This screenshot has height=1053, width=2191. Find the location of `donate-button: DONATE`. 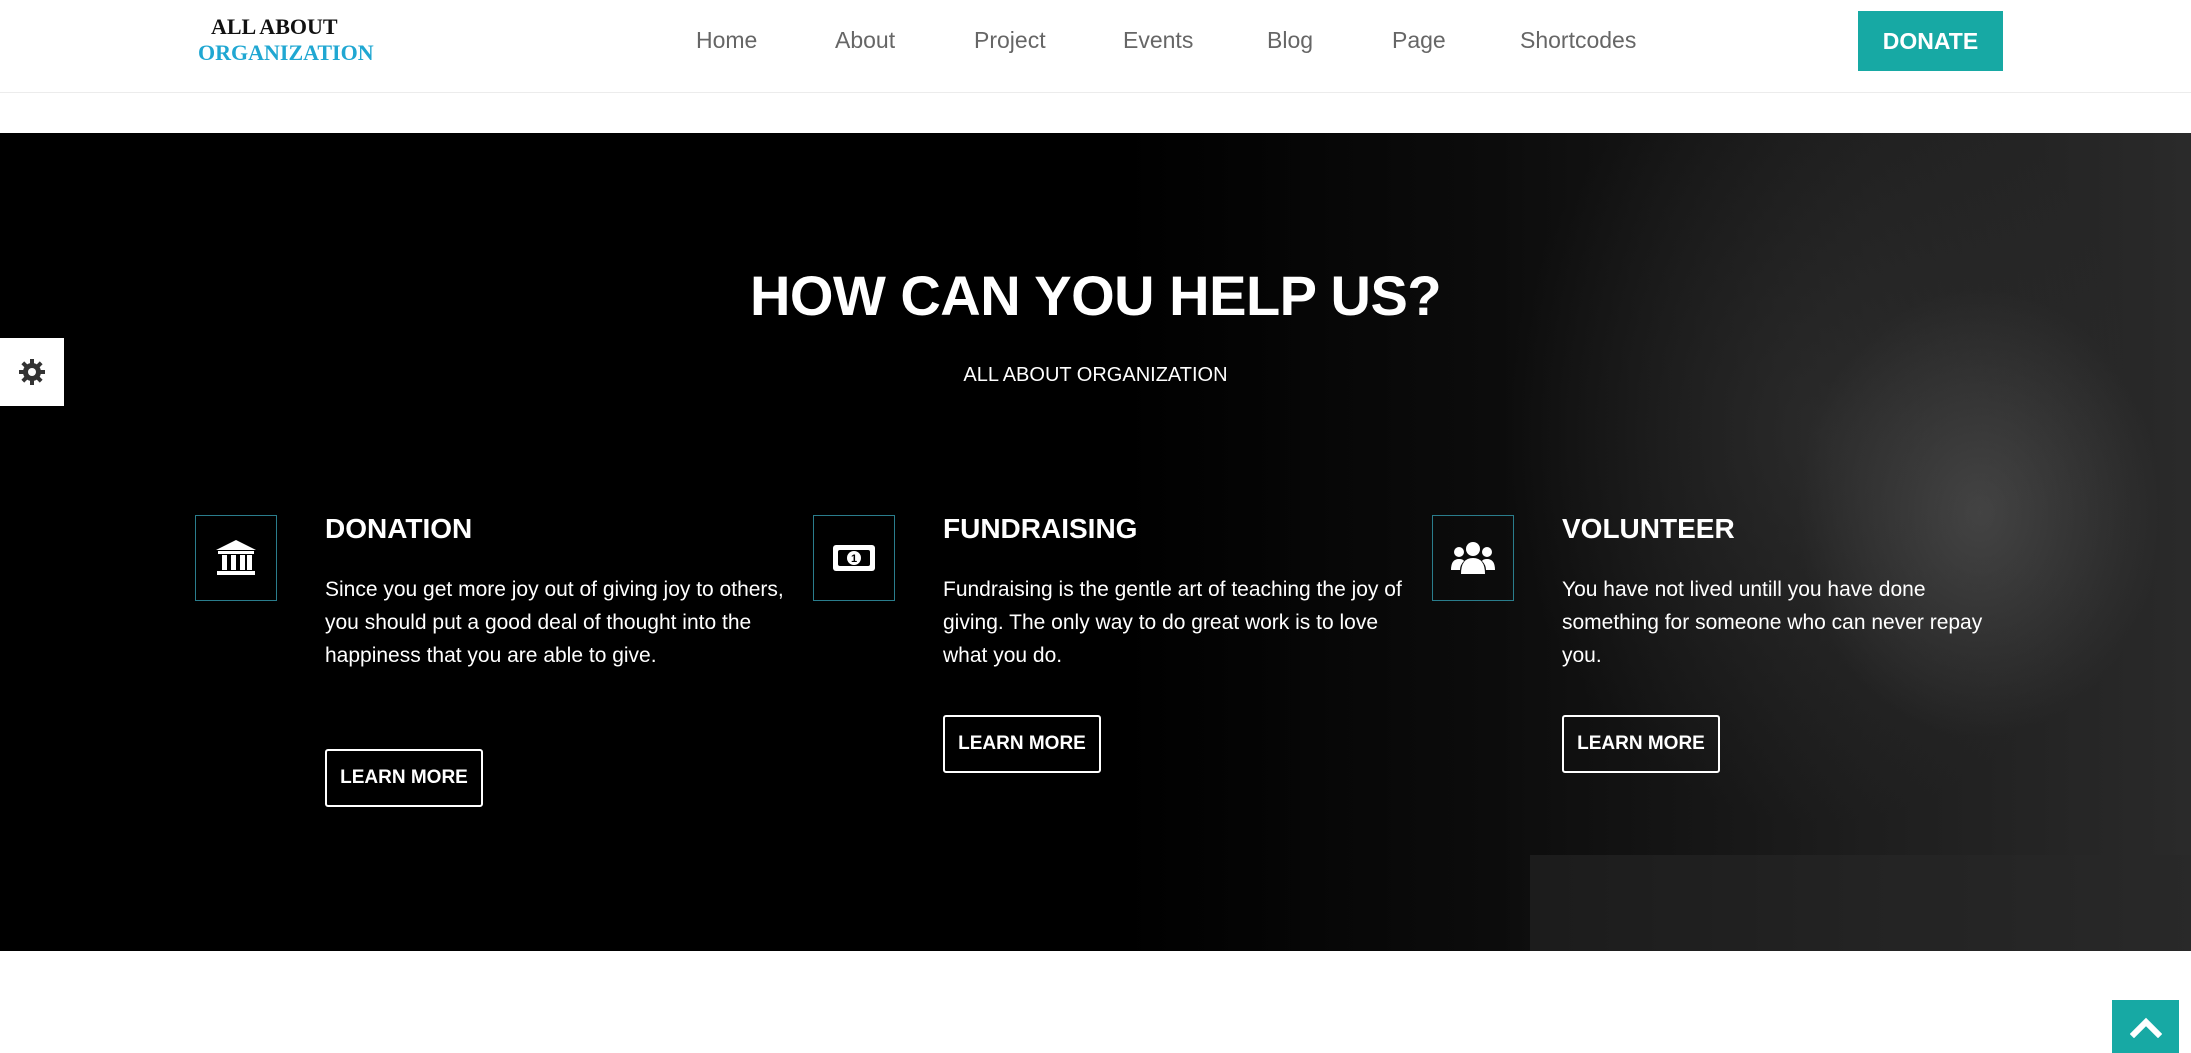

donate-button: DONATE is located at coordinates (1930, 41).